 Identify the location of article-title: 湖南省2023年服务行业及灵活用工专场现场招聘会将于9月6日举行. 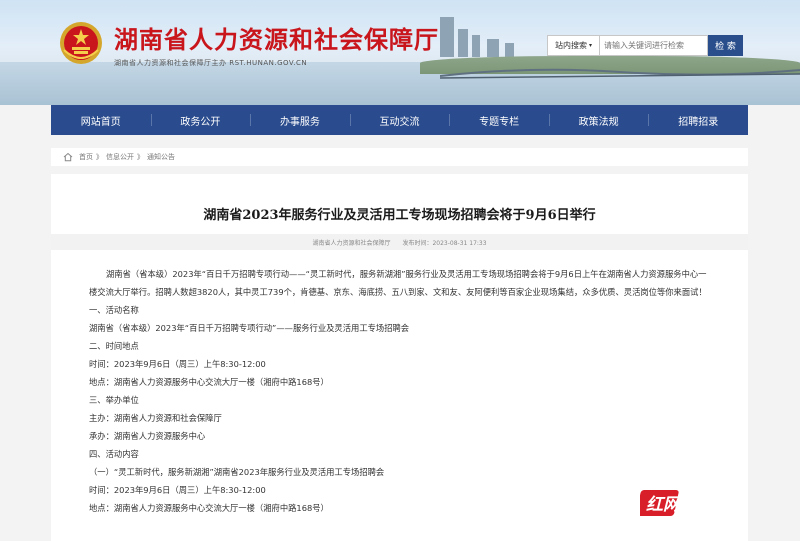
(399, 215).